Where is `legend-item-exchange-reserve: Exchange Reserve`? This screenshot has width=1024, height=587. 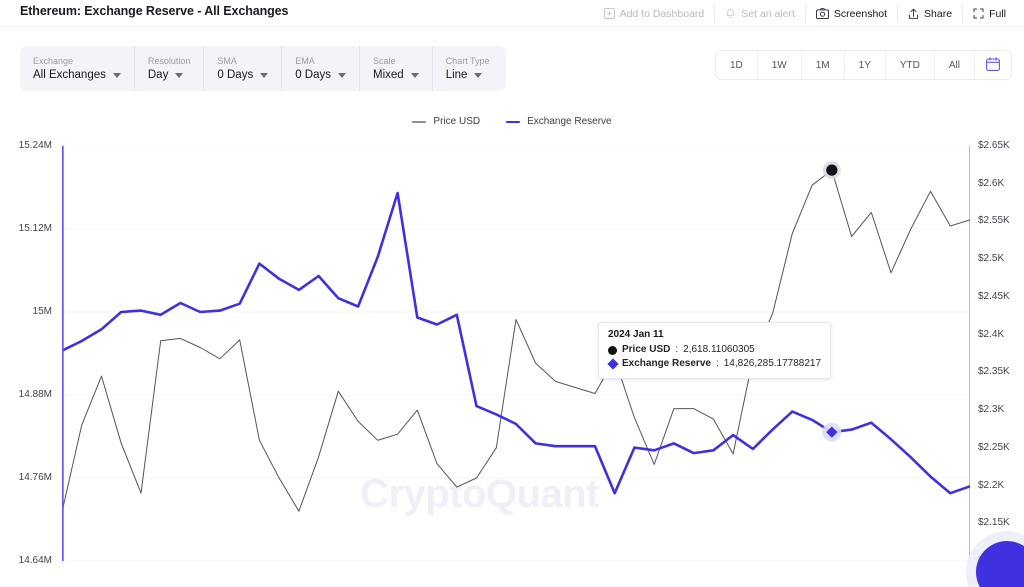 legend-item-exchange-reserve: Exchange Reserve is located at coordinates (559, 121).